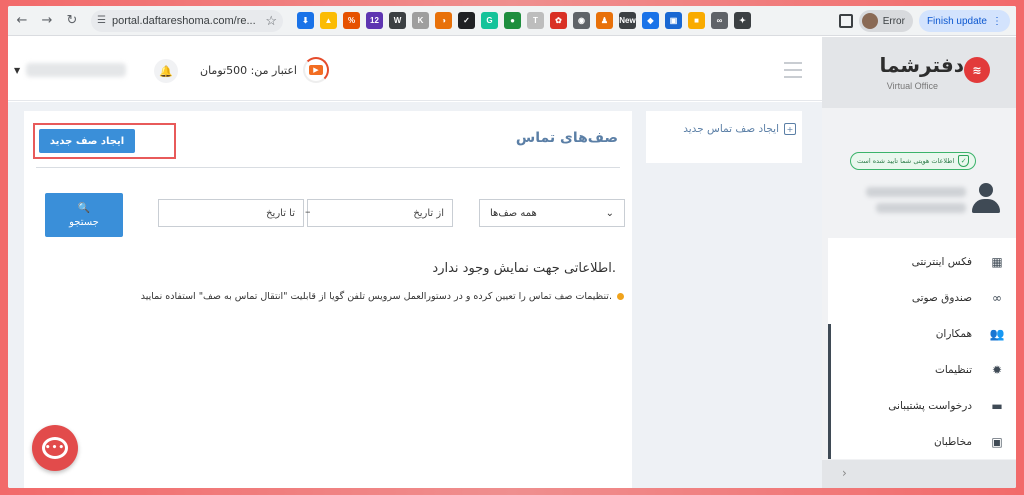  What do you see at coordinates (953, 370) in the screenshot?
I see `sidebar-item-label: تنظیمات` at bounding box center [953, 370].